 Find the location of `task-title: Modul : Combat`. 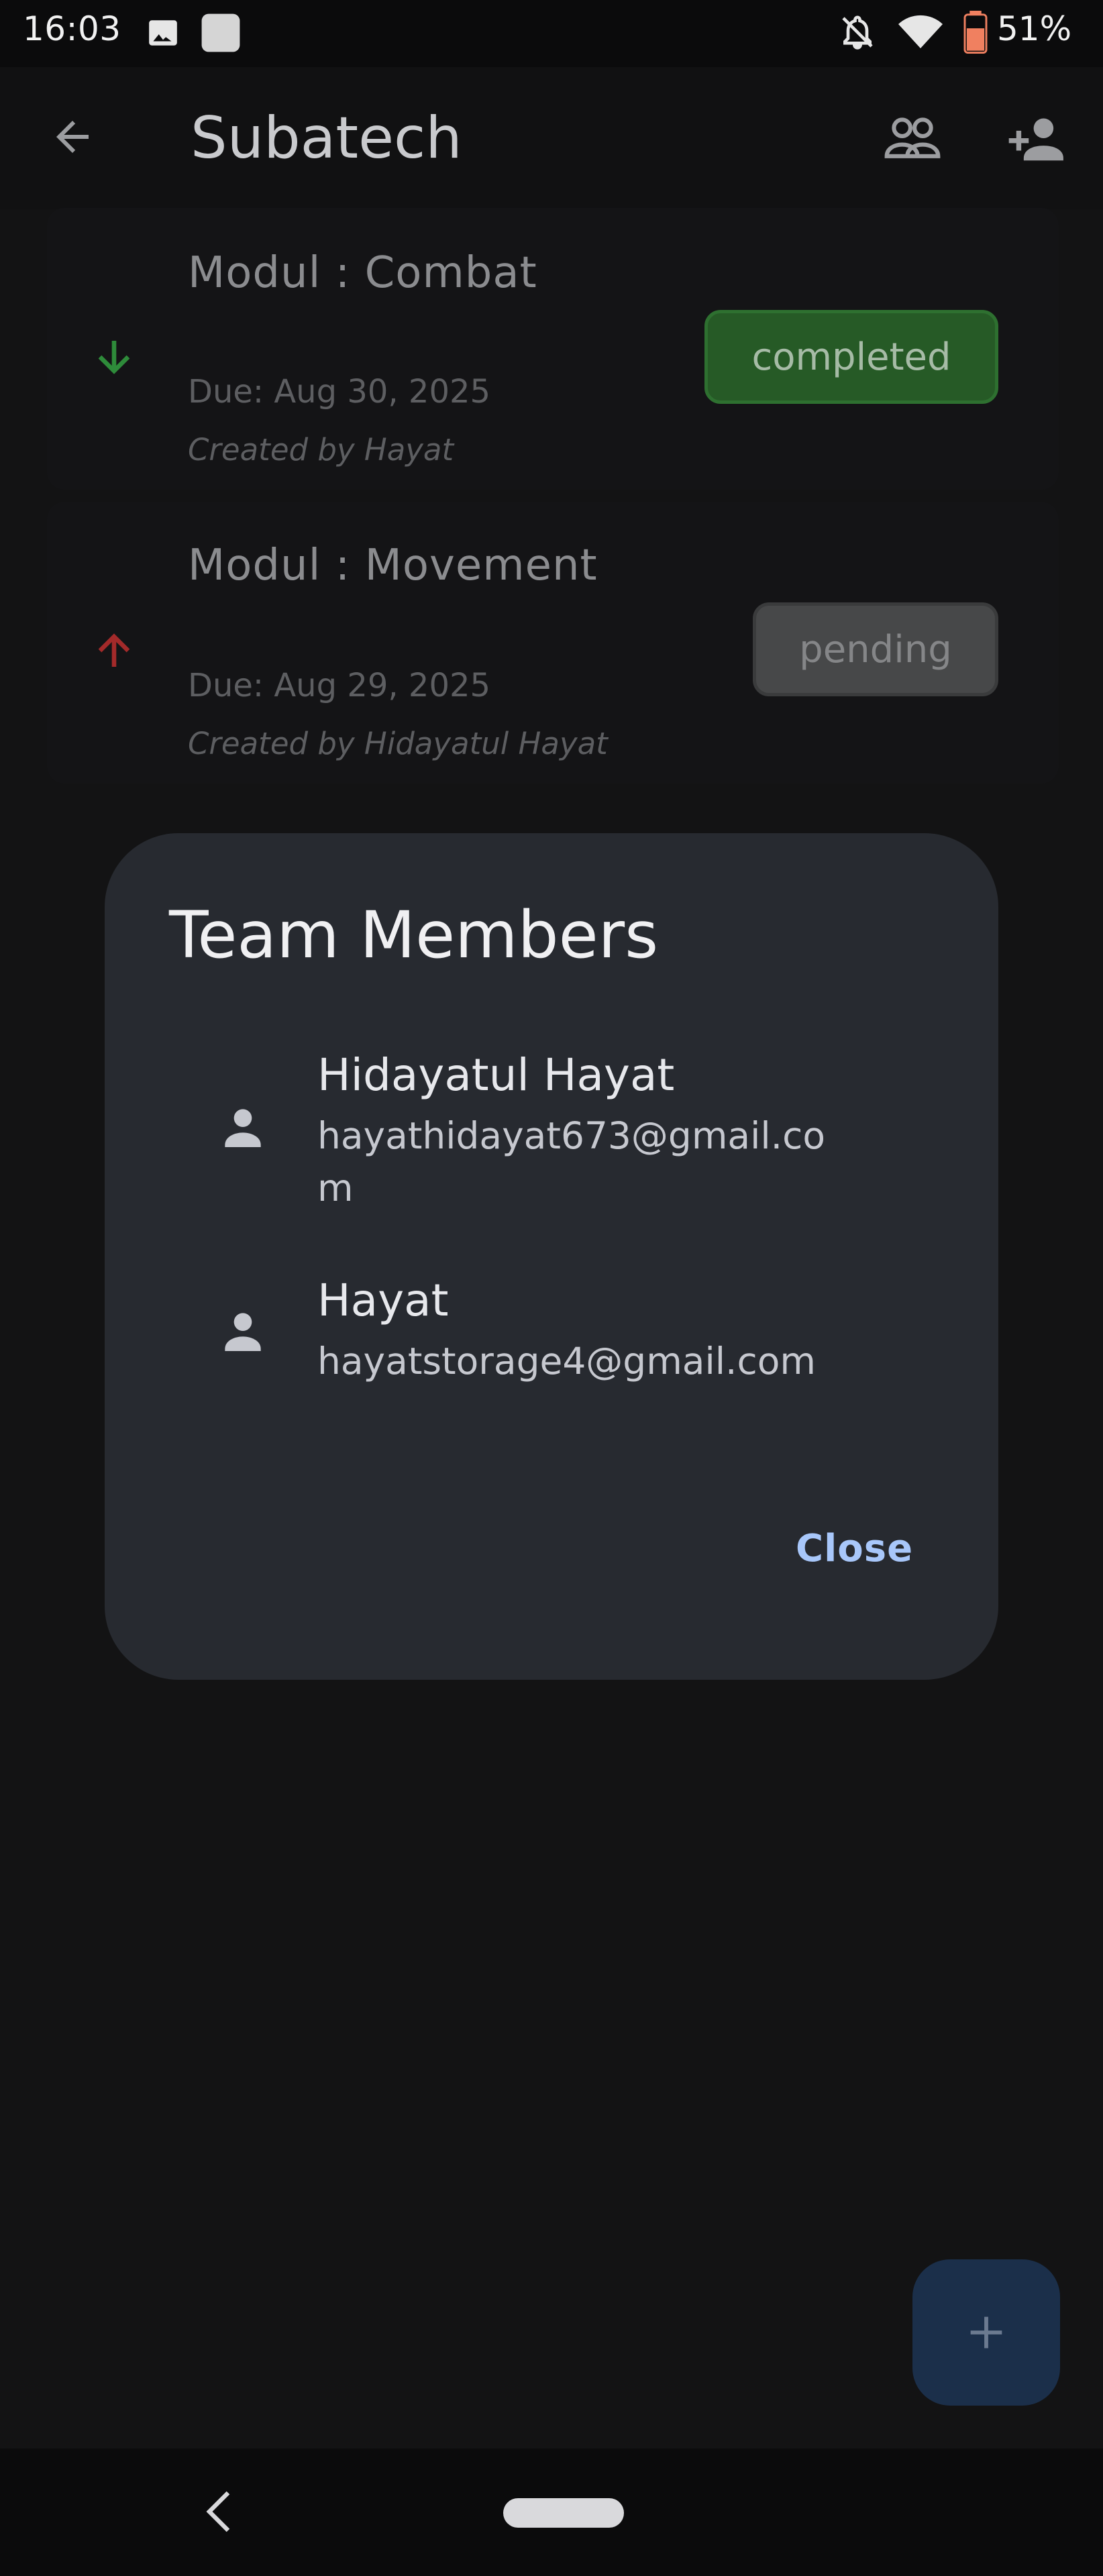

task-title: Modul : Combat is located at coordinates (363, 273).